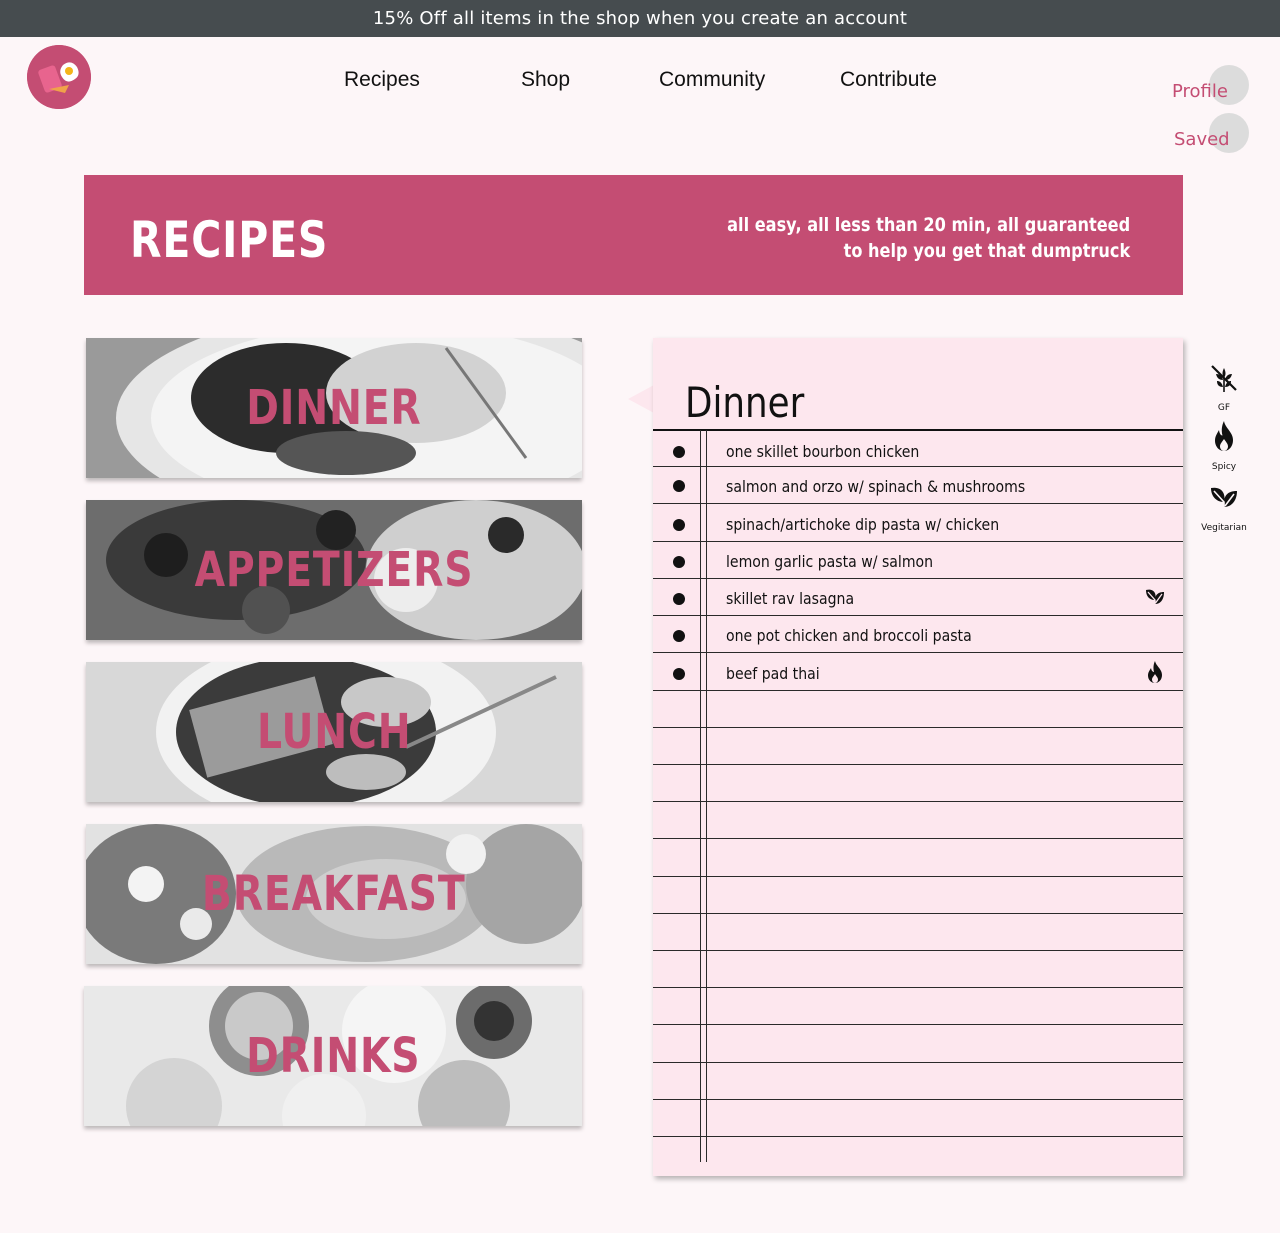  I want to click on page-title: RECIPES, so click(229, 240).